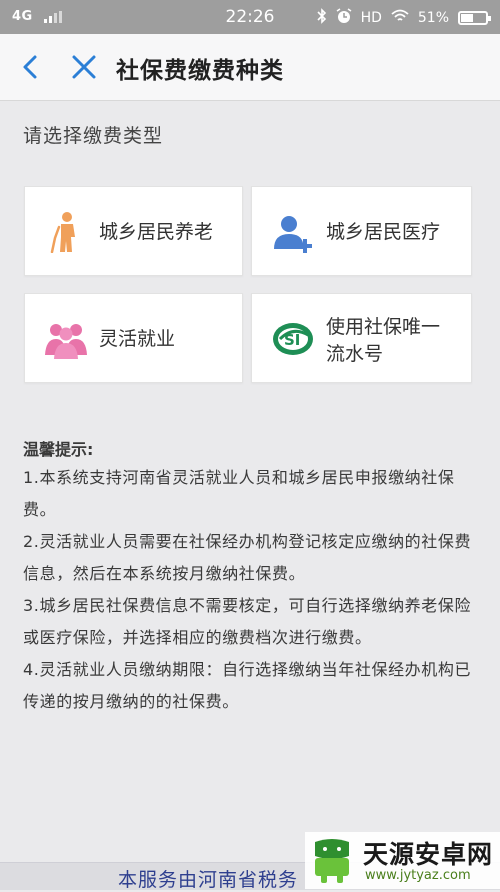 The height and width of the screenshot is (892, 500). Describe the element at coordinates (200, 71) in the screenshot. I see `page-title: 社保费缴费种类` at that location.